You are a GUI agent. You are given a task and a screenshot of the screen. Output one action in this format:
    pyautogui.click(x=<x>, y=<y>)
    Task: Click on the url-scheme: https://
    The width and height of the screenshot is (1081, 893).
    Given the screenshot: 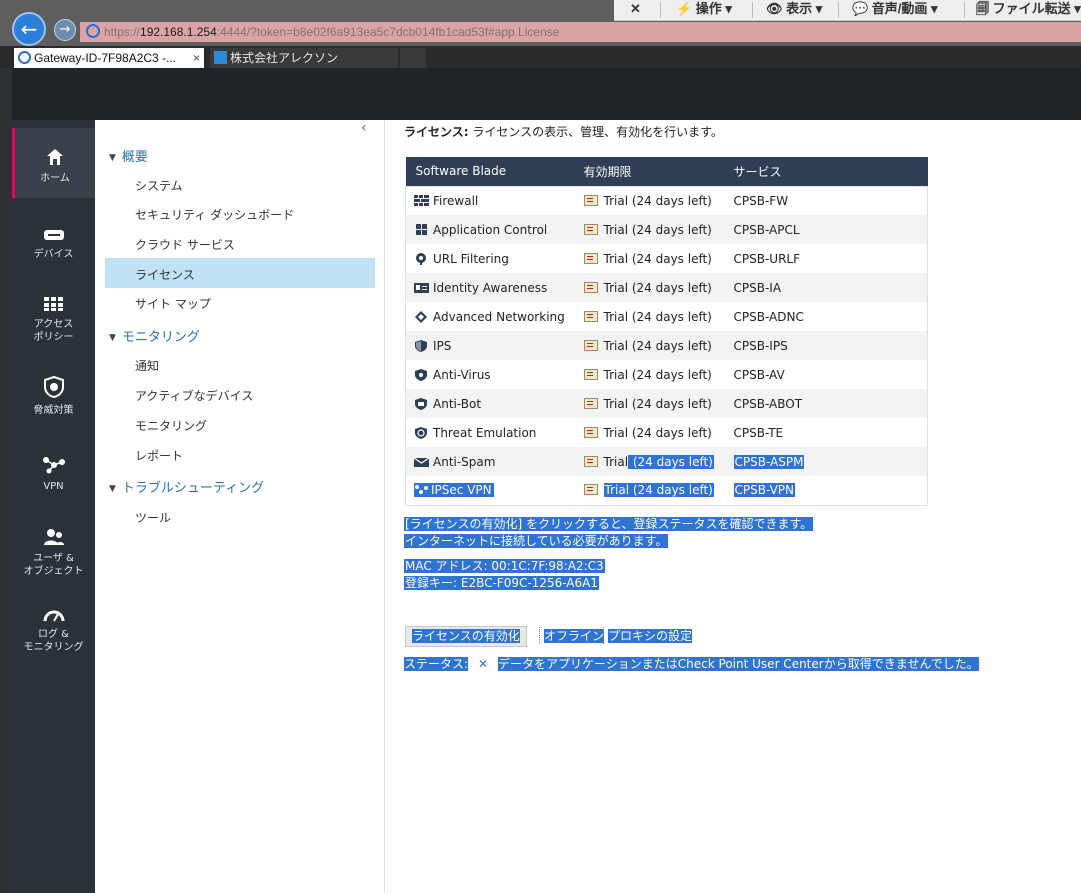 What is the action you would take?
    pyautogui.click(x=122, y=32)
    